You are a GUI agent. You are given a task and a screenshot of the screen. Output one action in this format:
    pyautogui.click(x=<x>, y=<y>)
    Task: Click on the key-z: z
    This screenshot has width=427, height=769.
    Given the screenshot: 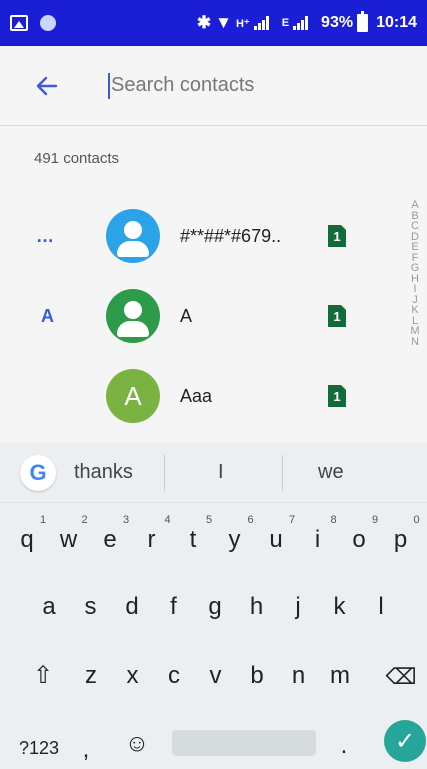 What is the action you would take?
    pyautogui.click(x=91, y=676)
    